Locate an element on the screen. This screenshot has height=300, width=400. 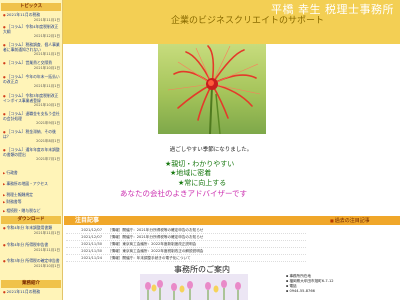
topic-date: 2021年9月1日 is located at coordinates (48, 123).